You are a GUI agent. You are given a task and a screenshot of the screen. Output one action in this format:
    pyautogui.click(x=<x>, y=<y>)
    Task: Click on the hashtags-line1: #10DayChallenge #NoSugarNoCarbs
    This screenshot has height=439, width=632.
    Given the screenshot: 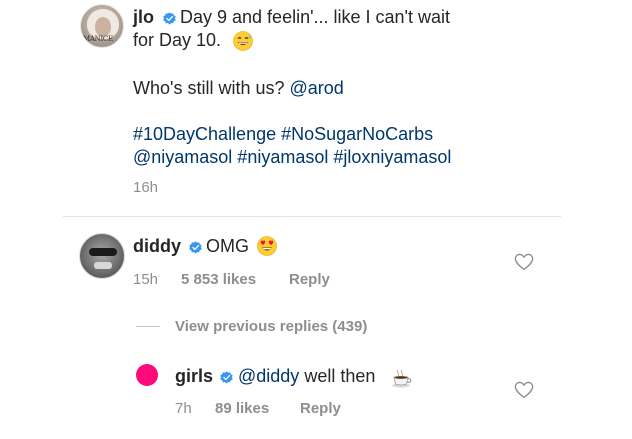 What is the action you would take?
    pyautogui.click(x=283, y=134)
    